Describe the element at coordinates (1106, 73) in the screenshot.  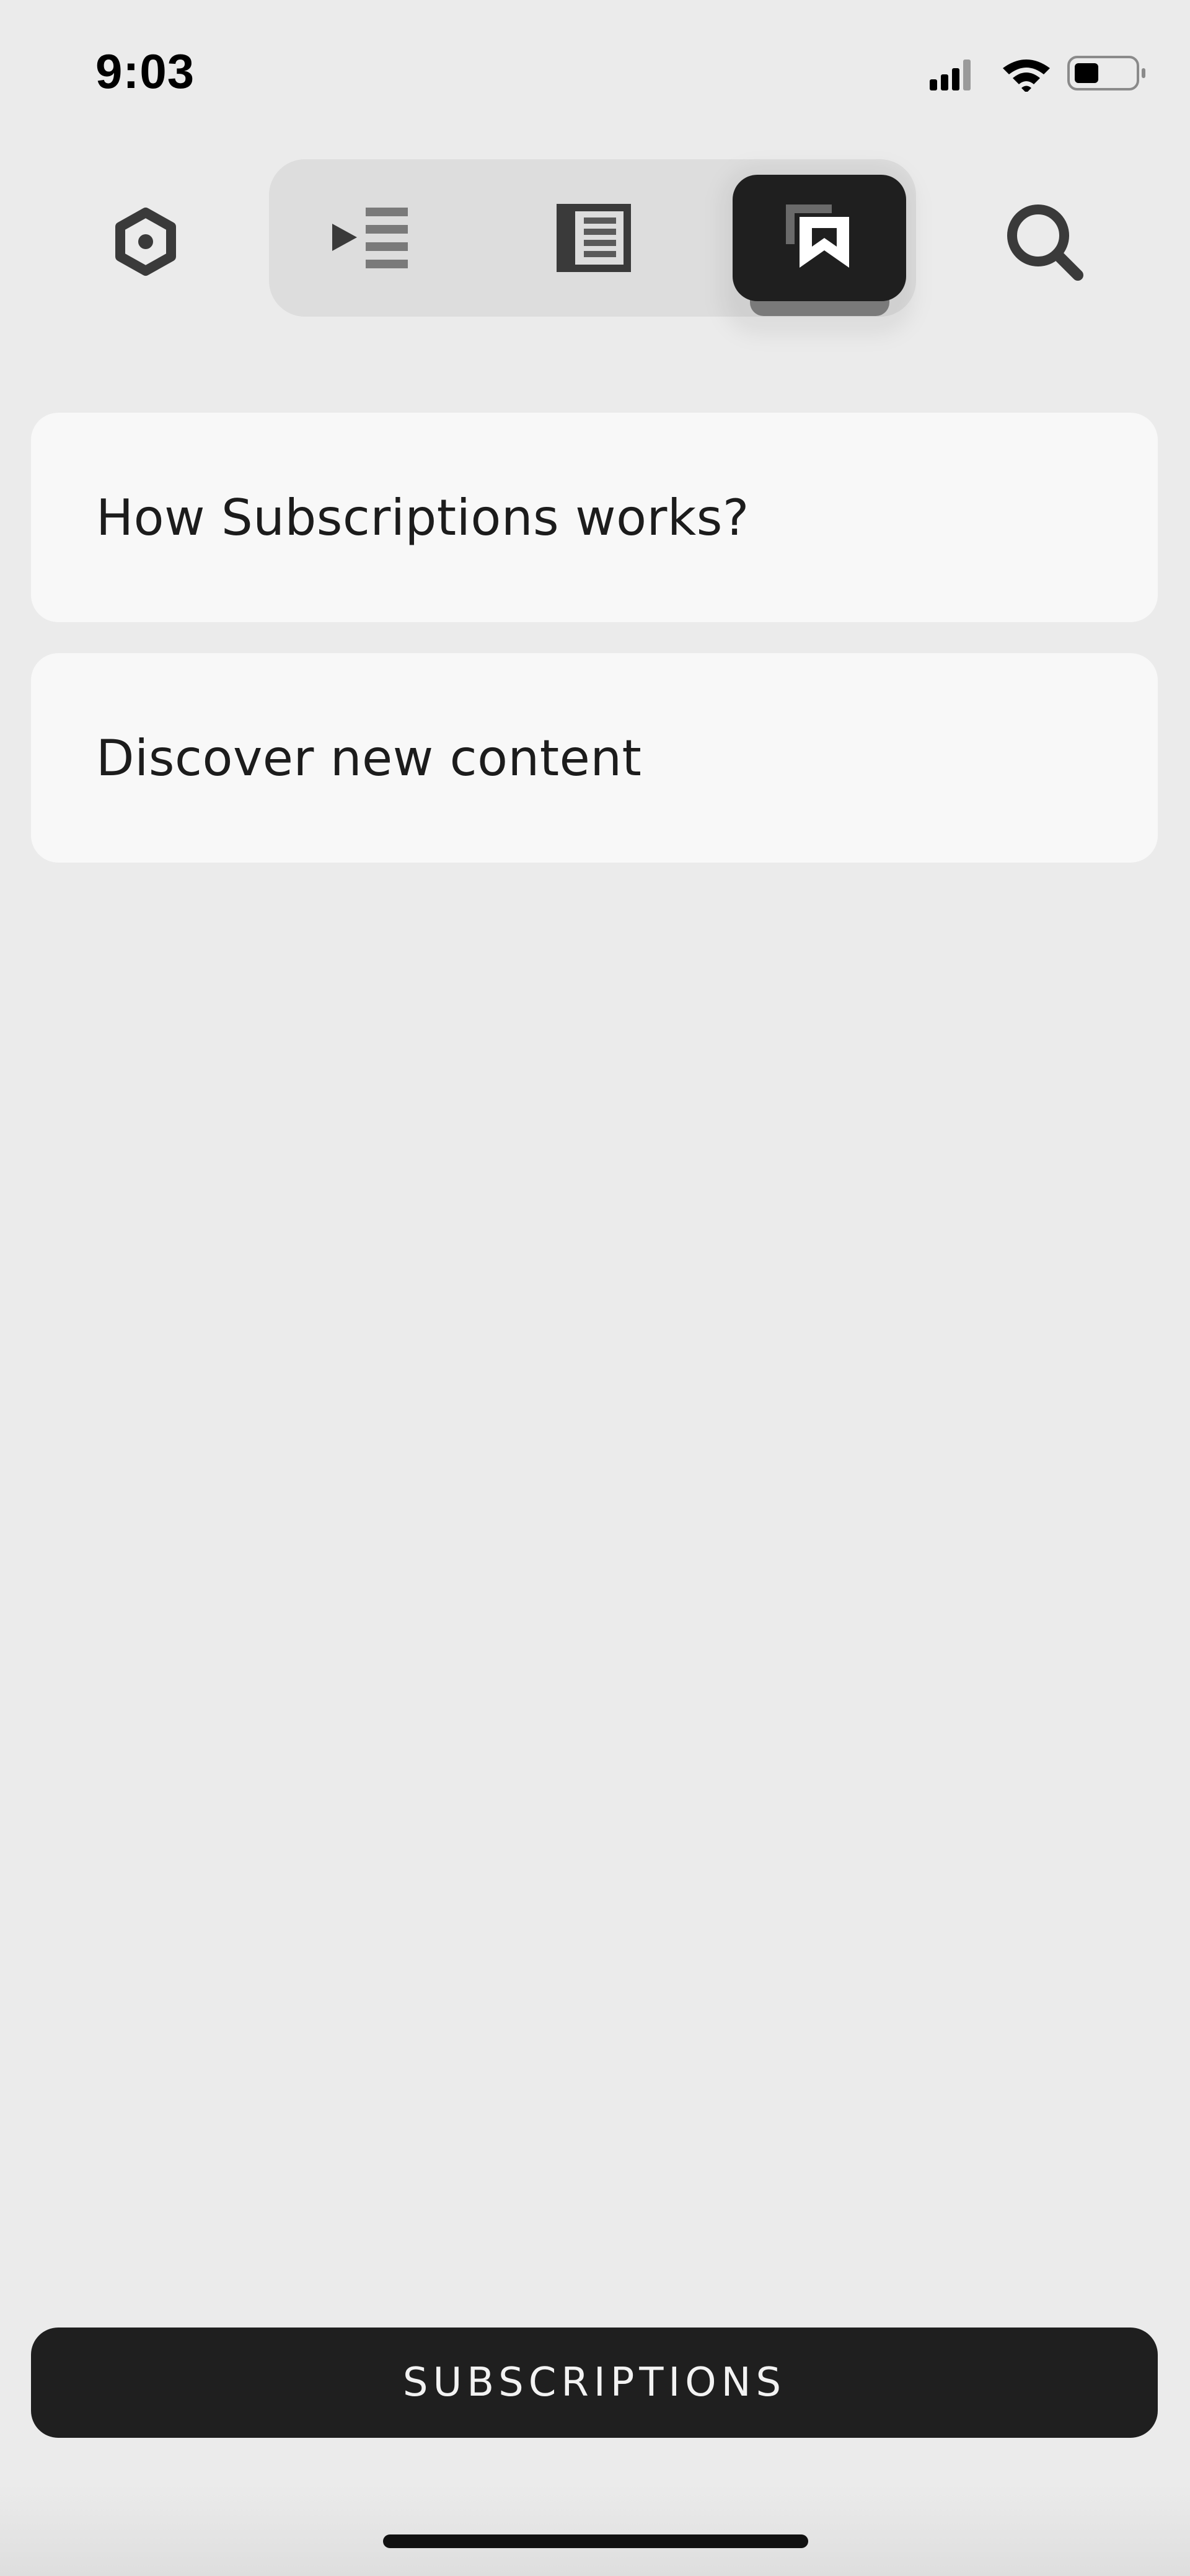
I see `battery-icon` at that location.